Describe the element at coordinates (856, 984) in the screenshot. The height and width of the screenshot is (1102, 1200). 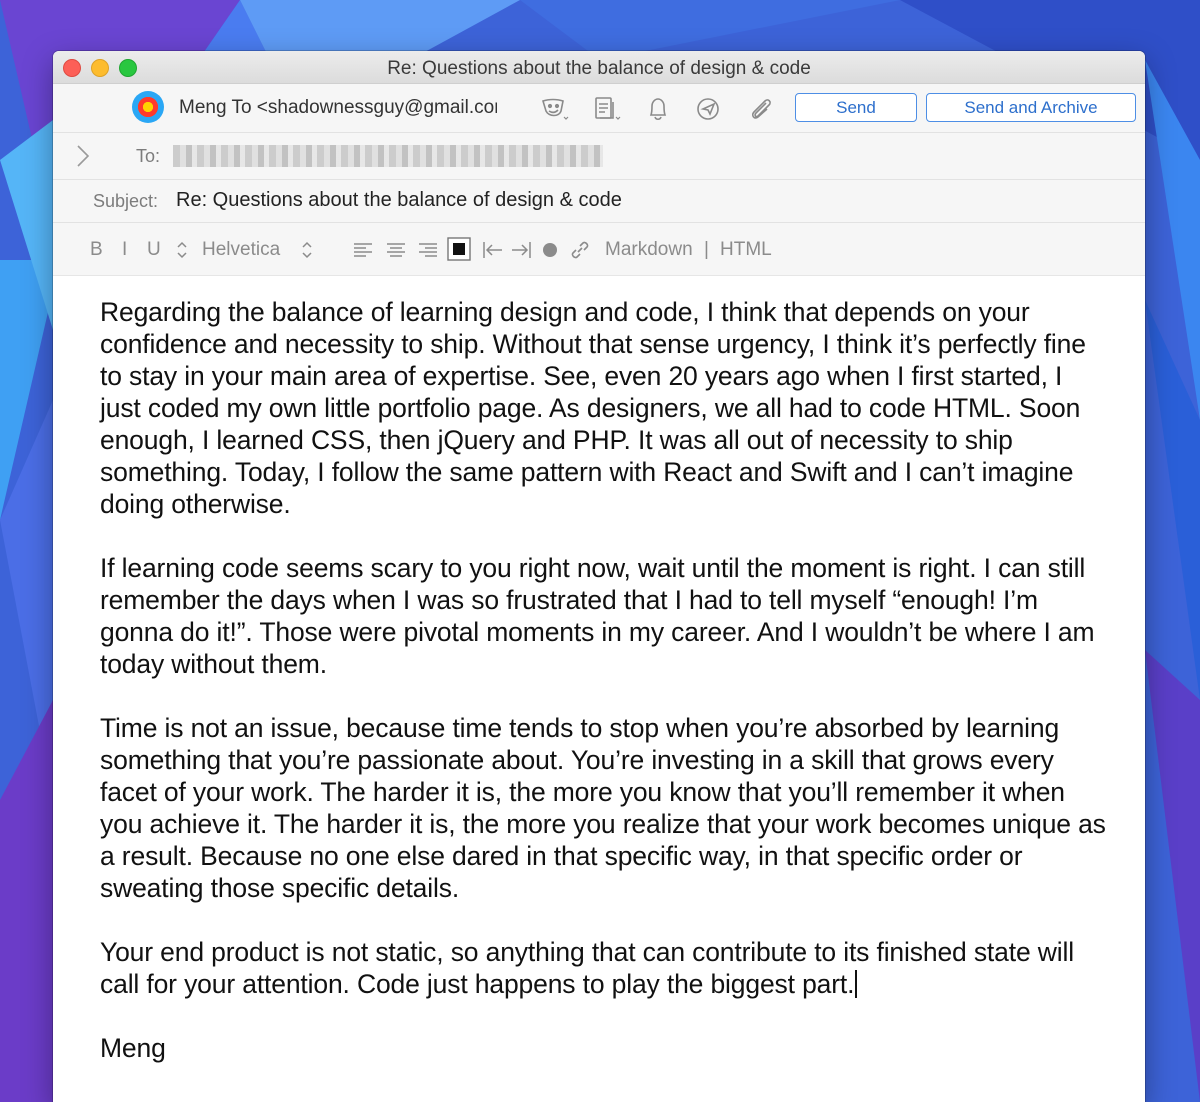
I see `text-cursor` at that location.